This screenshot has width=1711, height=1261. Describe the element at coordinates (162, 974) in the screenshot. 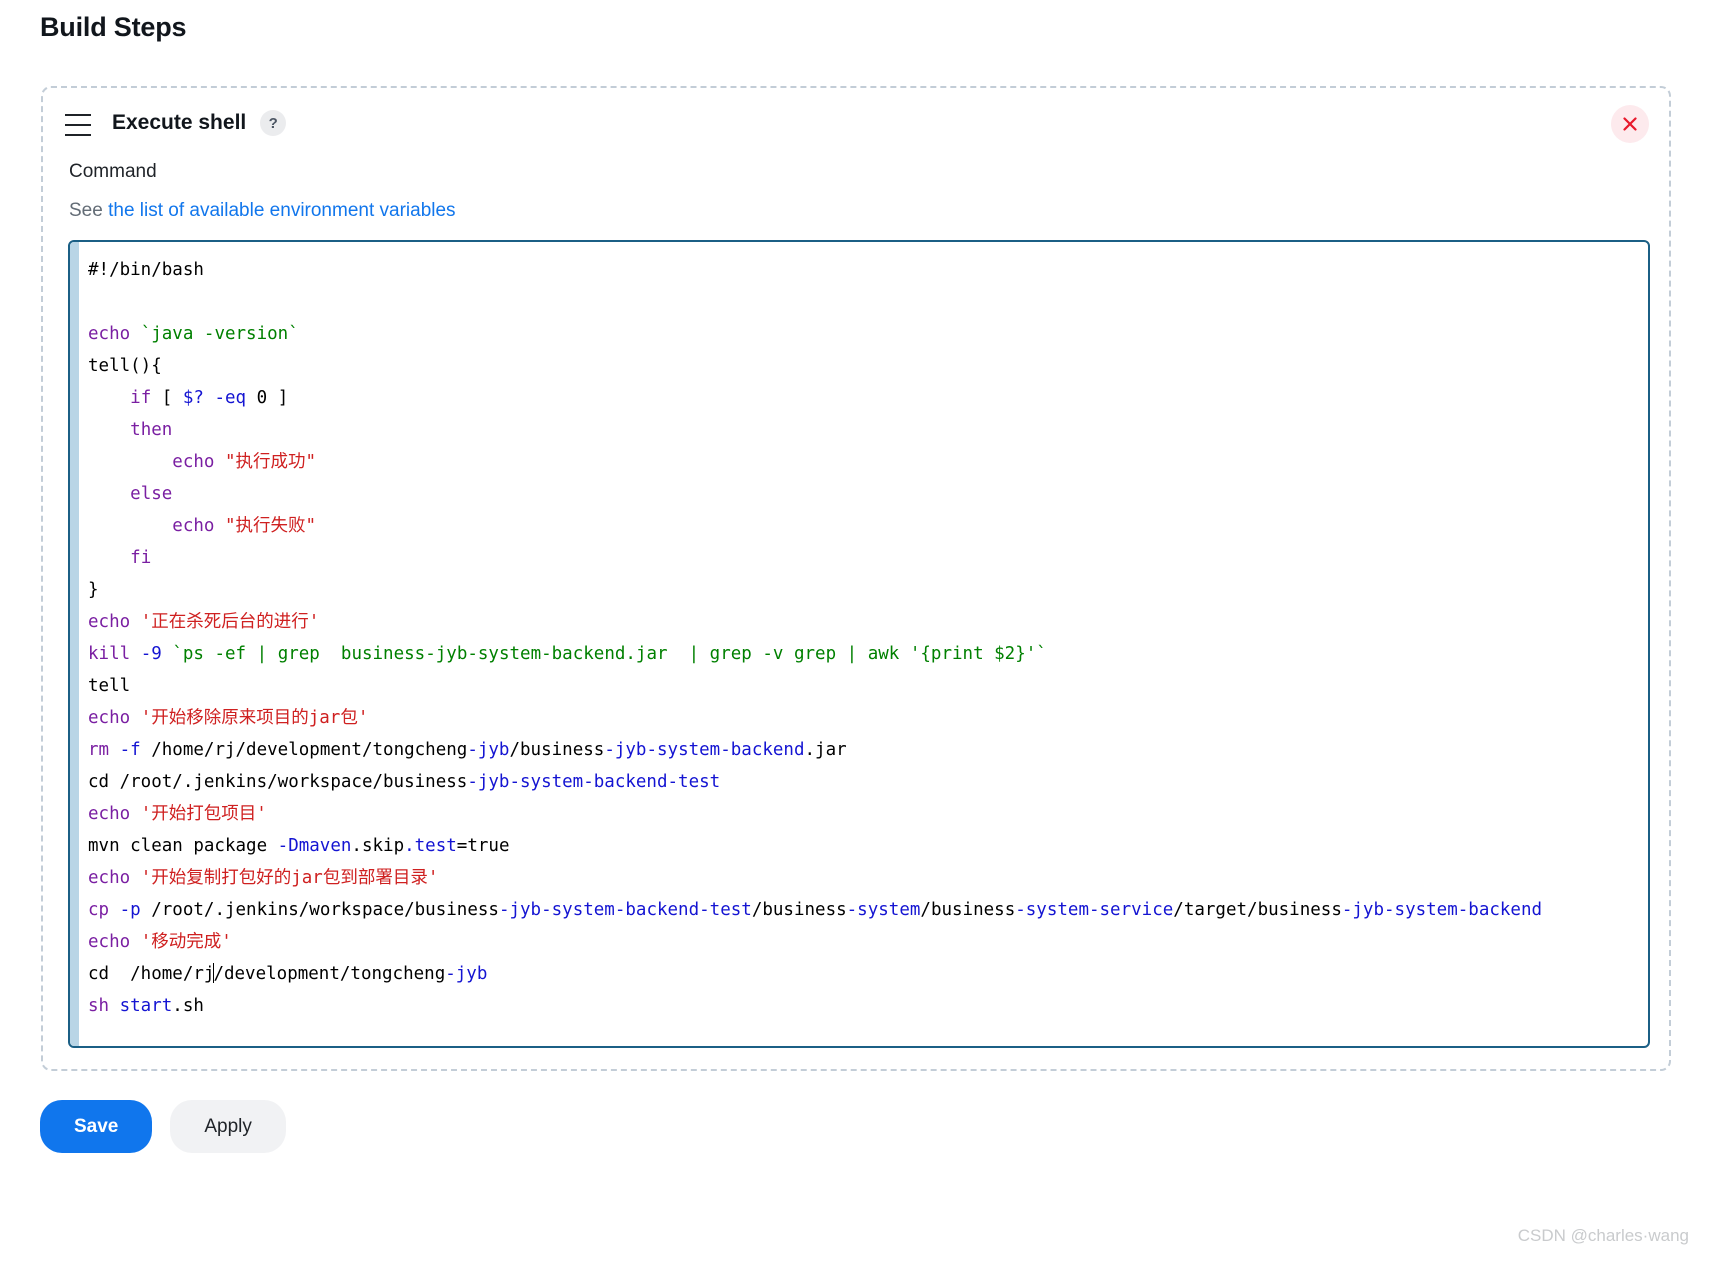

I see `code-token: /home/rj` at that location.